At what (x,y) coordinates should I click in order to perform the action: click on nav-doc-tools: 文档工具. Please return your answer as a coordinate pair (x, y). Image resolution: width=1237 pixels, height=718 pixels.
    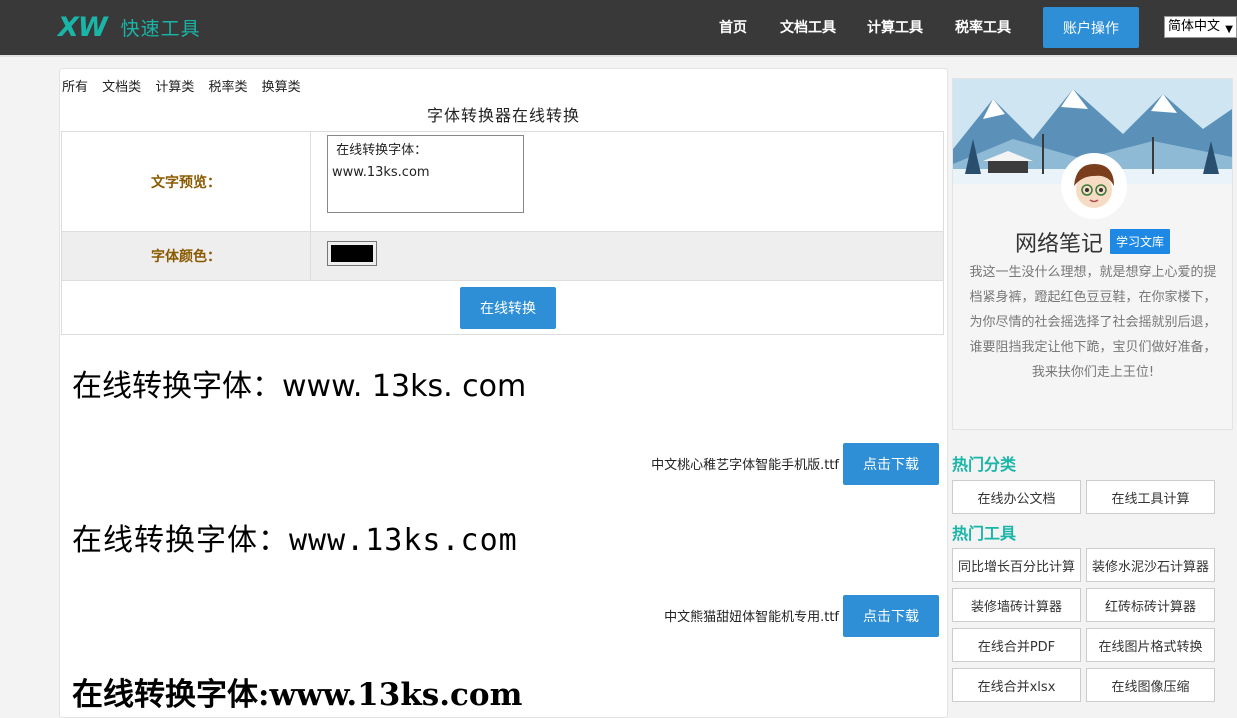
    Looking at the image, I should click on (808, 27).